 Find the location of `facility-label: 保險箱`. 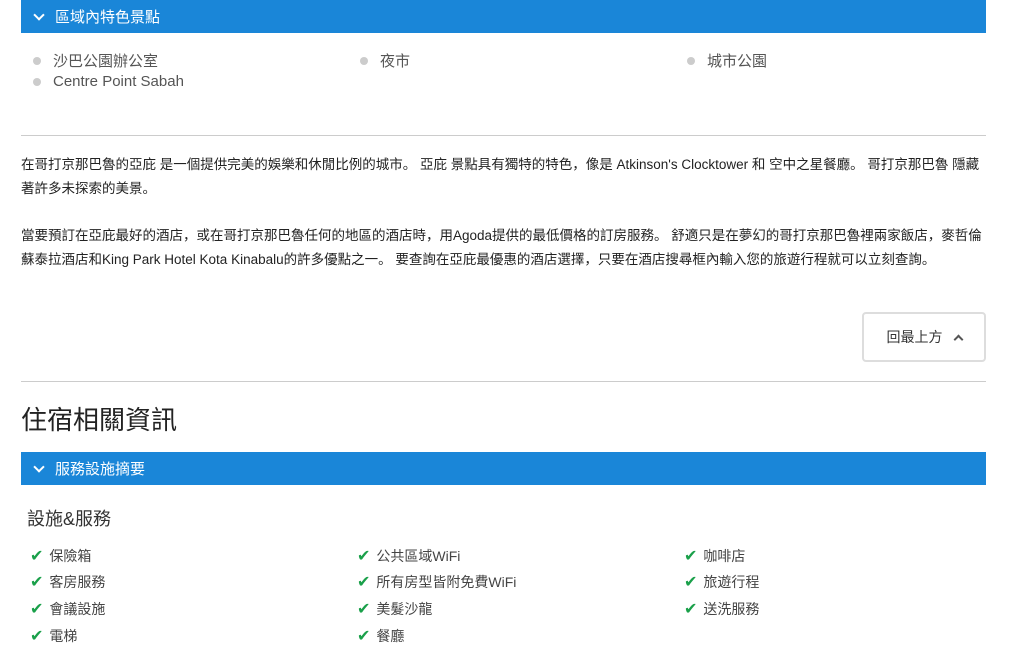

facility-label: 保險箱 is located at coordinates (70, 556).